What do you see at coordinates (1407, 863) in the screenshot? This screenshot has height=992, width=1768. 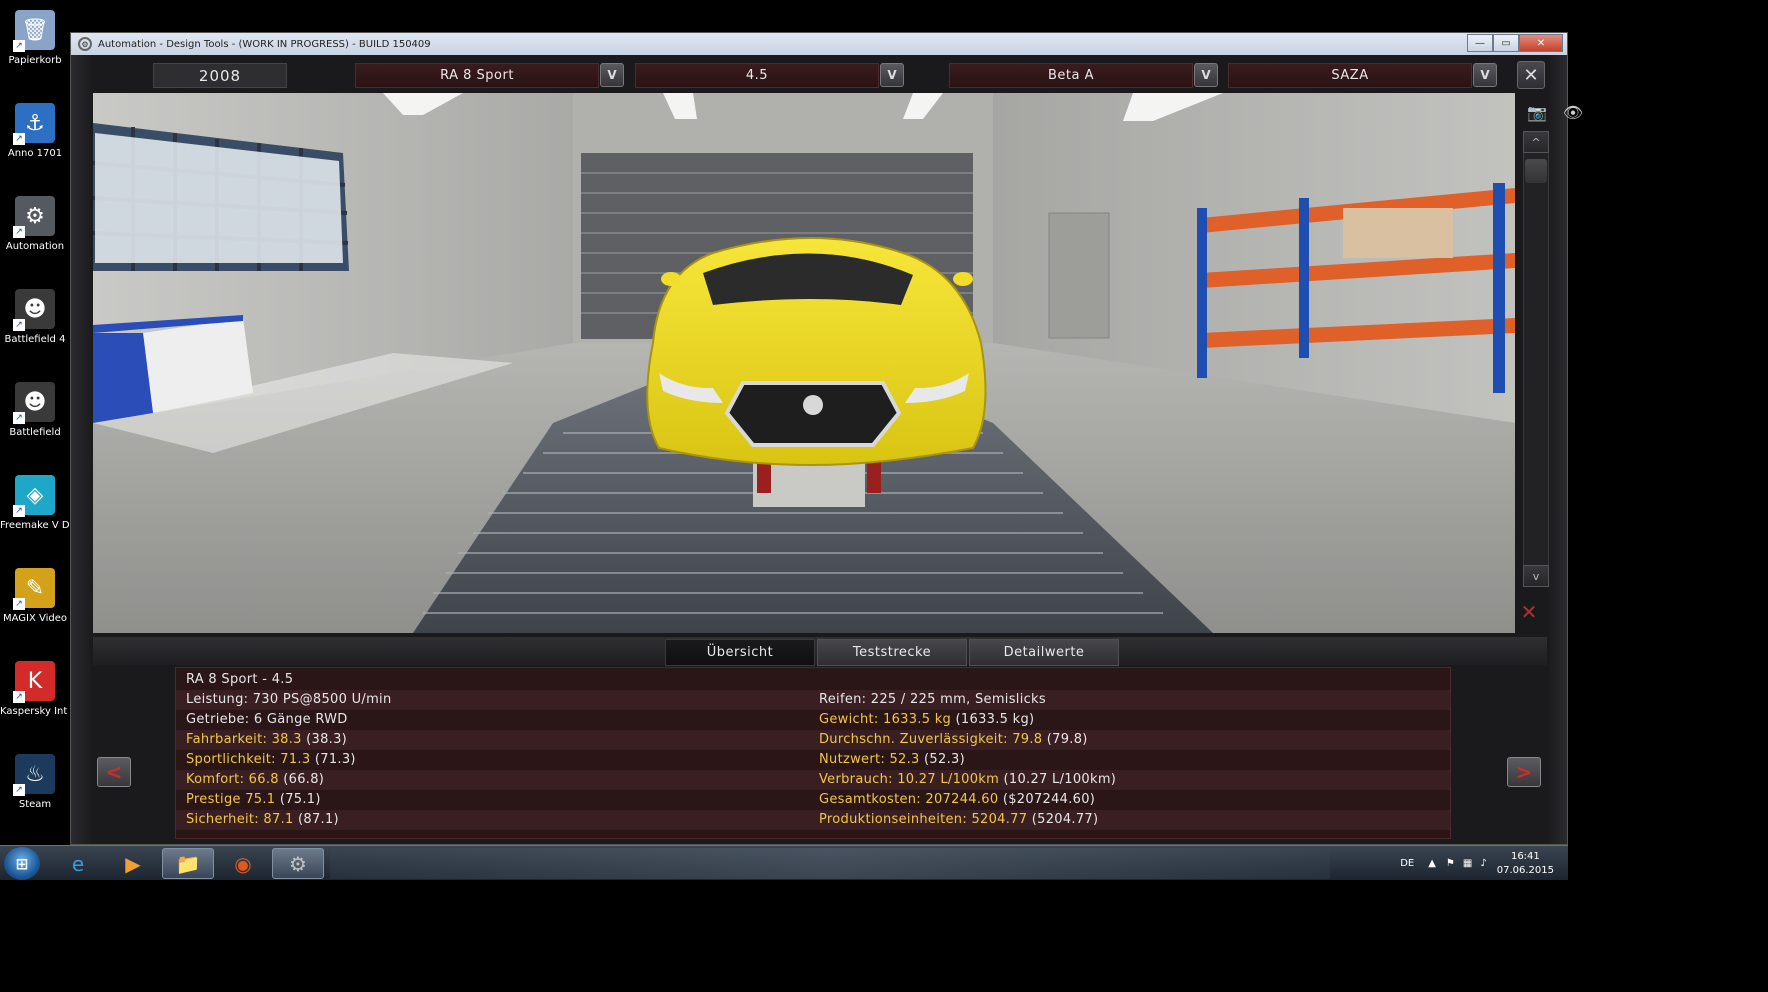 I see `language-indicator: DE` at bounding box center [1407, 863].